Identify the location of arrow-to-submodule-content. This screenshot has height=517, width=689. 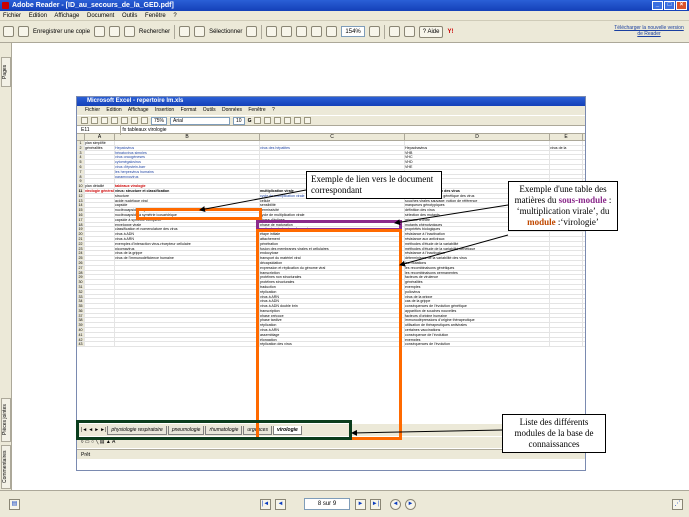
(454, 250).